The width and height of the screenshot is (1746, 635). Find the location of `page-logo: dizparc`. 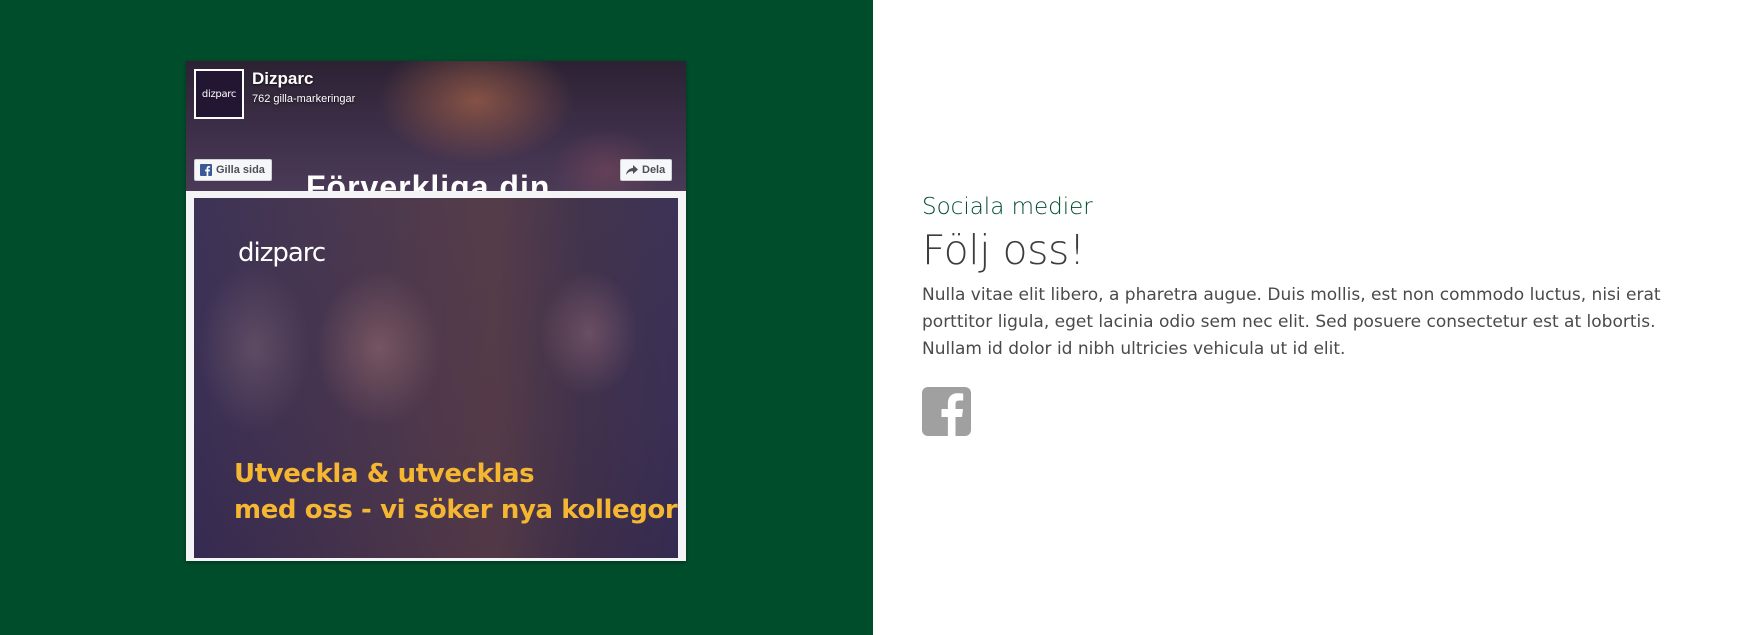

page-logo: dizparc is located at coordinates (219, 94).